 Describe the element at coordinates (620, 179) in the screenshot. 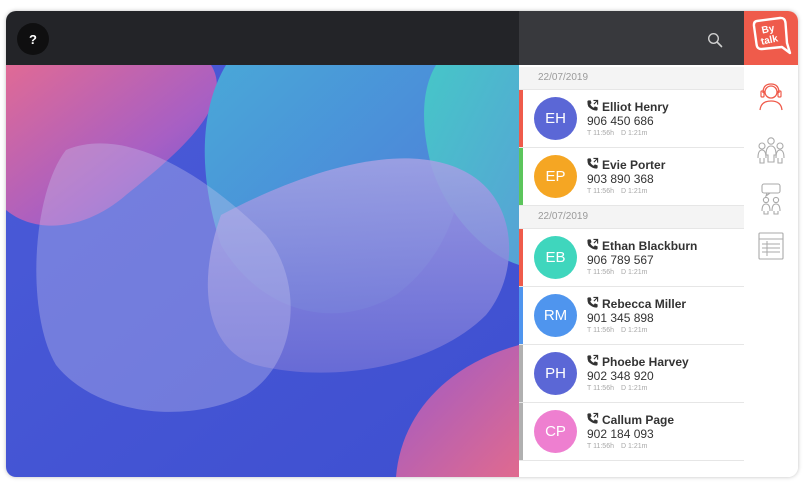

I see `phone-number: 903 890 368` at that location.